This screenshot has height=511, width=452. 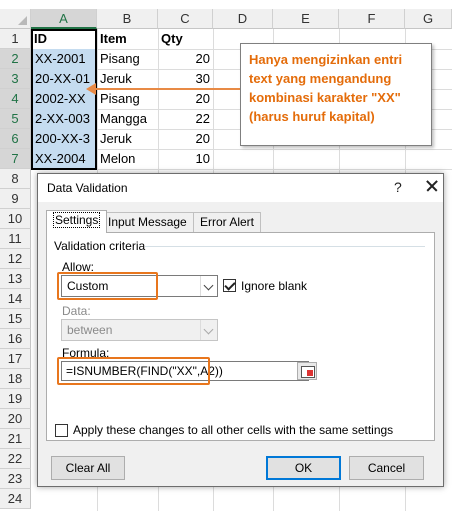 What do you see at coordinates (15, 339) in the screenshot?
I see `row-header: 16` at bounding box center [15, 339].